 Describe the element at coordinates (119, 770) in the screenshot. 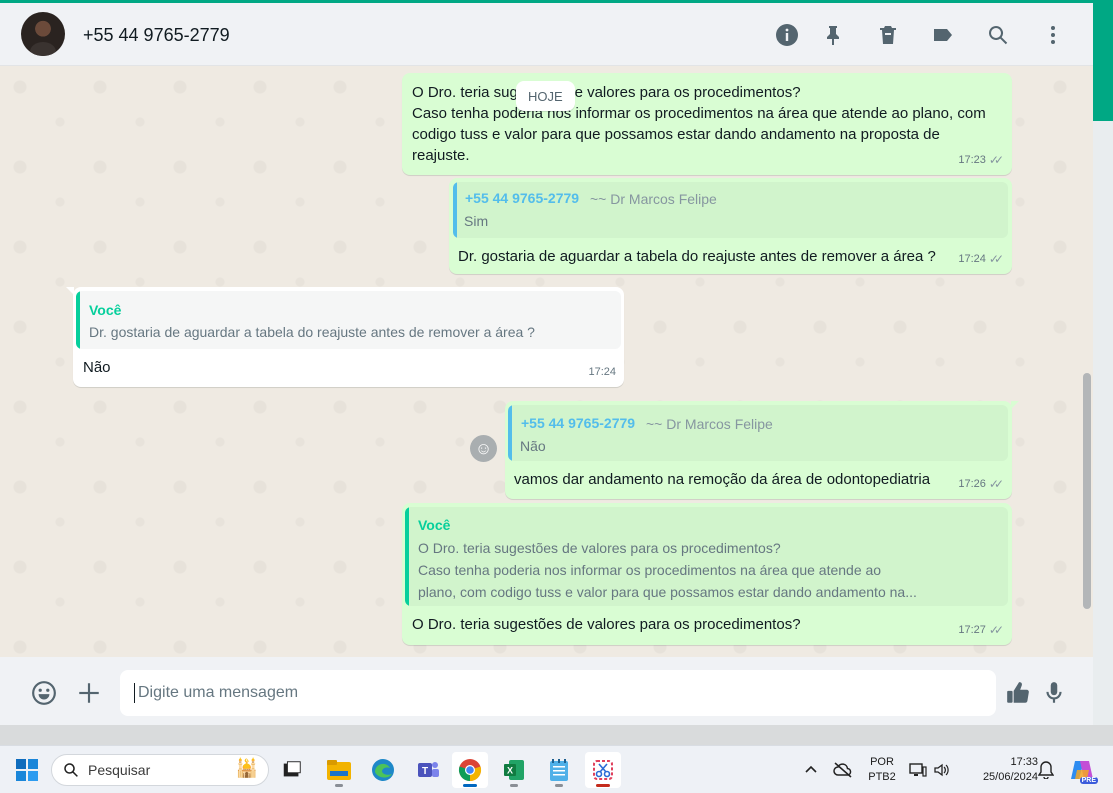

I see `taskbar-search-placeholder: Pesquisar` at that location.